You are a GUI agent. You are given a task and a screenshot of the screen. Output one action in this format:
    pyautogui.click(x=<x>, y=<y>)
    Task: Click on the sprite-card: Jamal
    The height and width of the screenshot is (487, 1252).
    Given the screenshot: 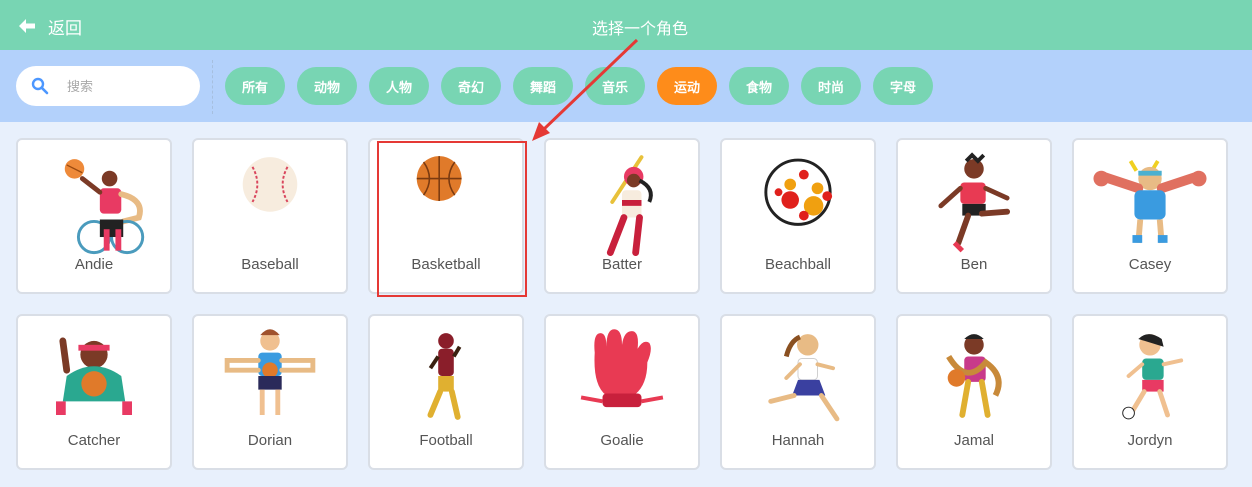 What is the action you would take?
    pyautogui.click(x=974, y=392)
    